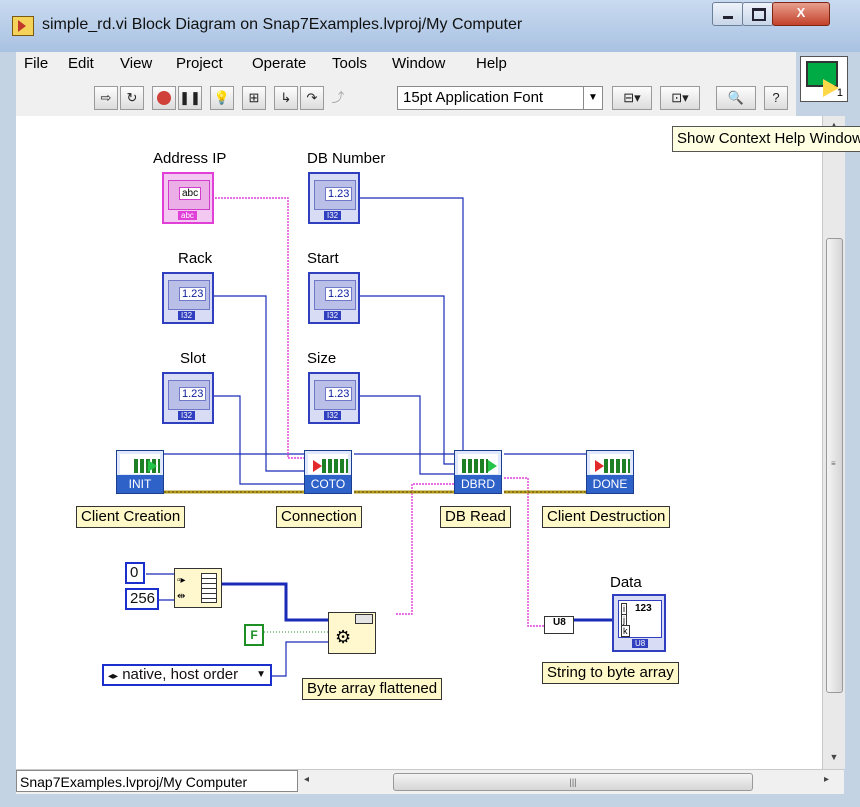 The image size is (860, 807). What do you see at coordinates (334, 198) in the screenshot?
I see `db-number-control: 1.23 I32` at bounding box center [334, 198].